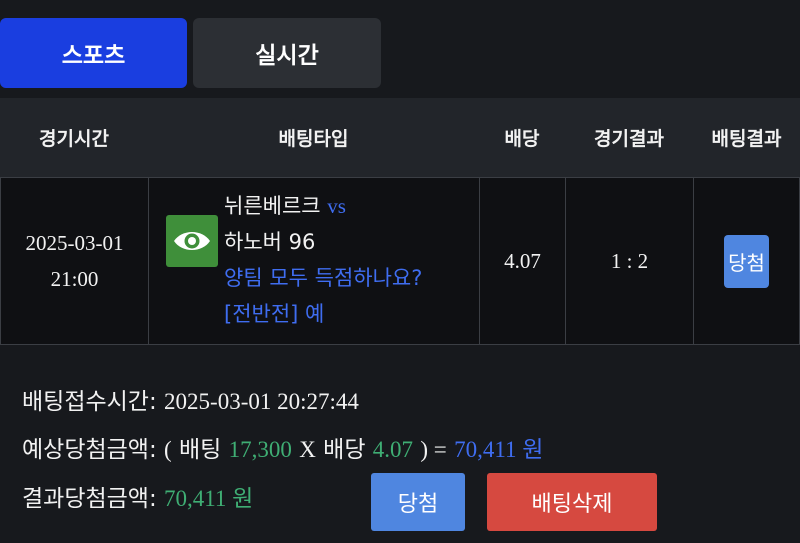 This screenshot has width=800, height=543. I want to click on match-score: 1 : 2, so click(629, 260).